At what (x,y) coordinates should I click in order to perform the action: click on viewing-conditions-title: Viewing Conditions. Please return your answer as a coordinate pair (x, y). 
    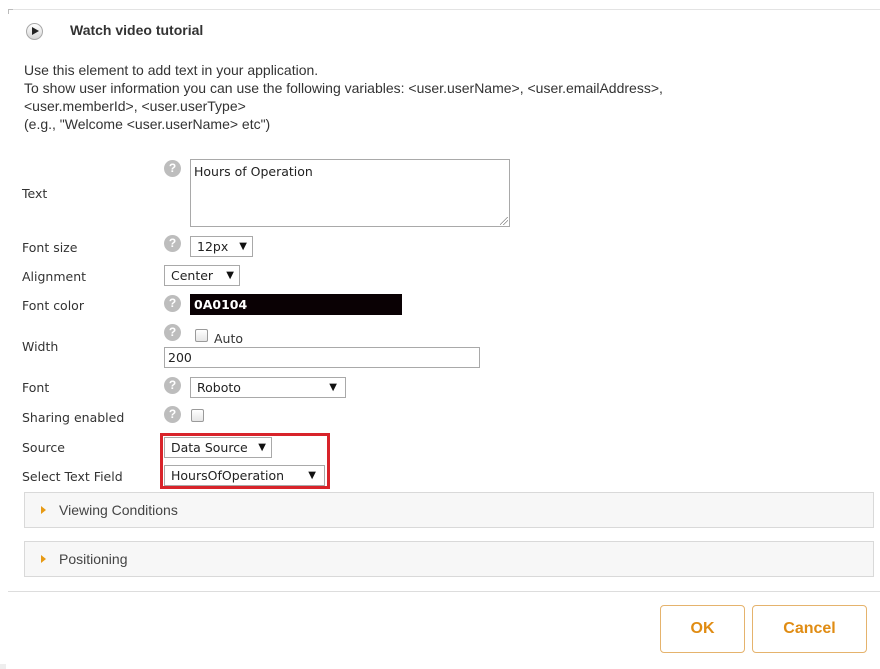
    Looking at the image, I should click on (118, 510).